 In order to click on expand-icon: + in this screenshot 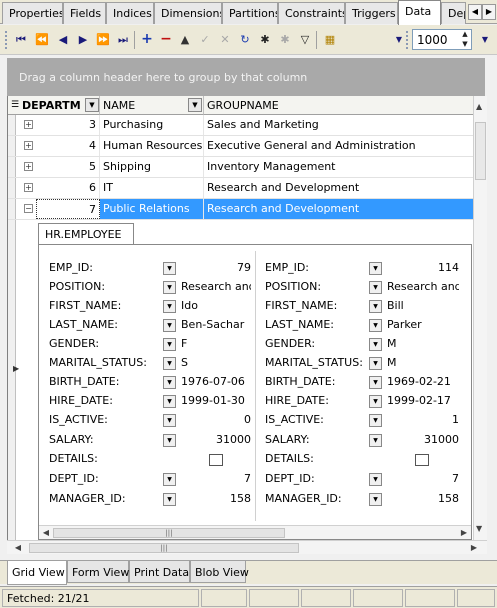, I will do `click(28, 124)`.